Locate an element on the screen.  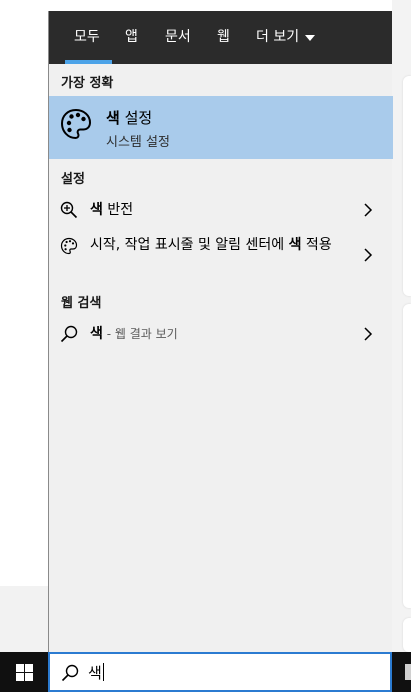
web-search-result: 색 - 웹 결과 보기 is located at coordinates (221, 334).